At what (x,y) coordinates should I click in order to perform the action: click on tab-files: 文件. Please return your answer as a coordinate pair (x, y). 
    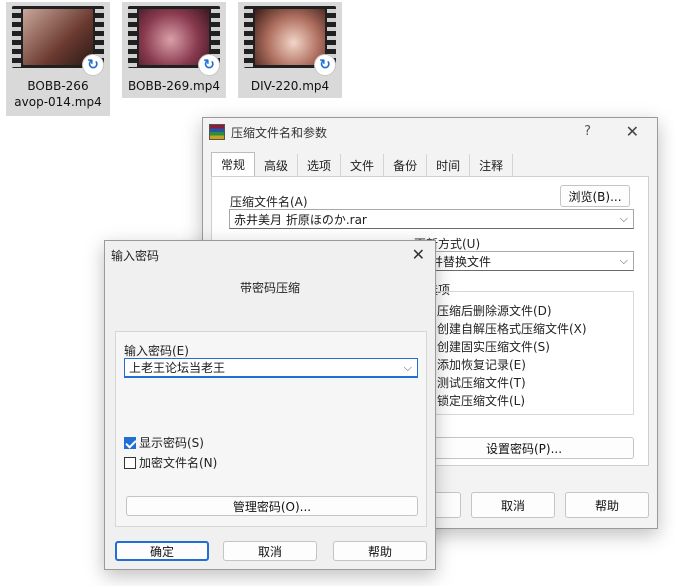
    Looking at the image, I should click on (363, 165).